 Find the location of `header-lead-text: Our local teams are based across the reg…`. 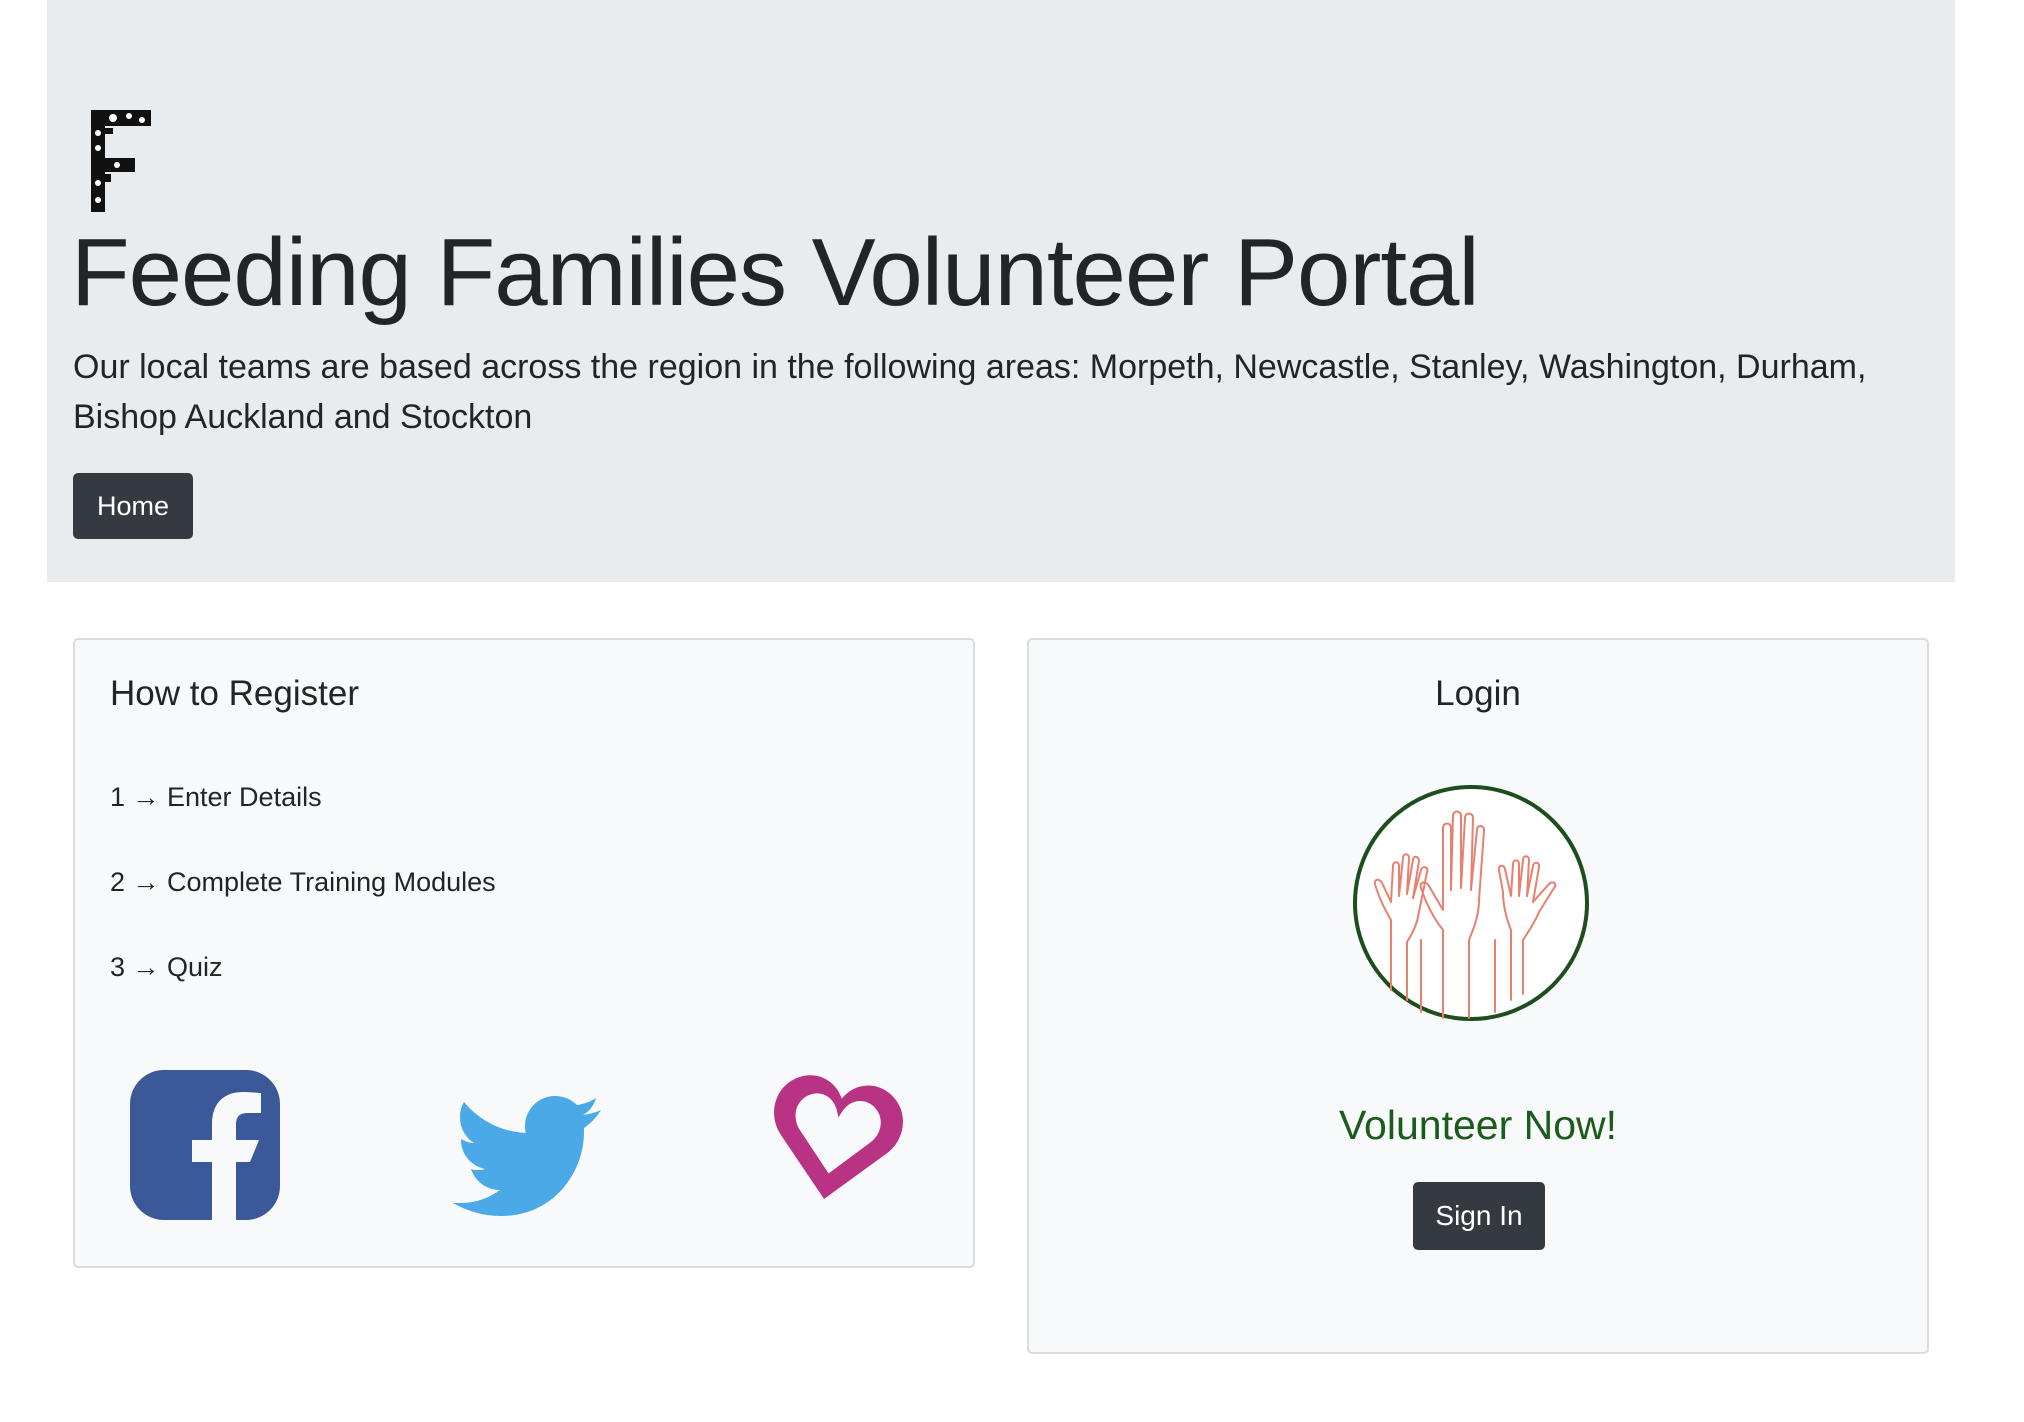

header-lead-text: Our local teams are based across the reg… is located at coordinates (970, 392).